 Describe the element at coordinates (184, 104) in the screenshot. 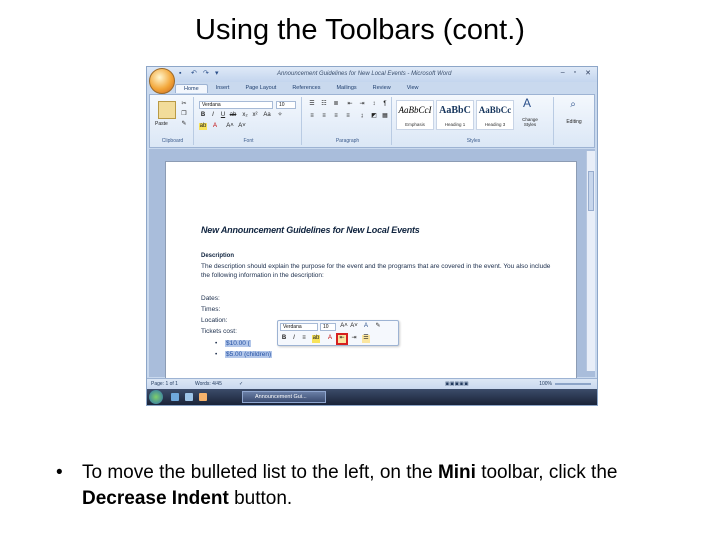

I see `cut-icon: ✂` at that location.